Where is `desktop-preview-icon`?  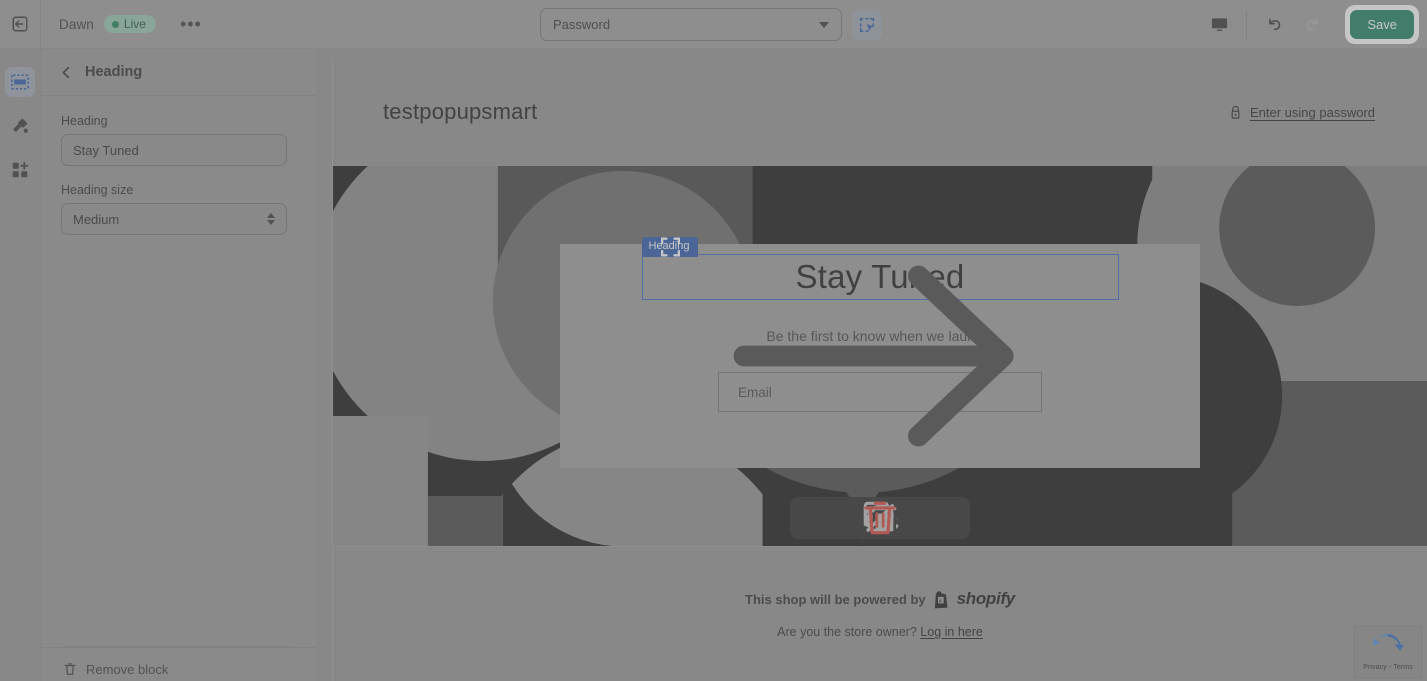 desktop-preview-icon is located at coordinates (1219, 24).